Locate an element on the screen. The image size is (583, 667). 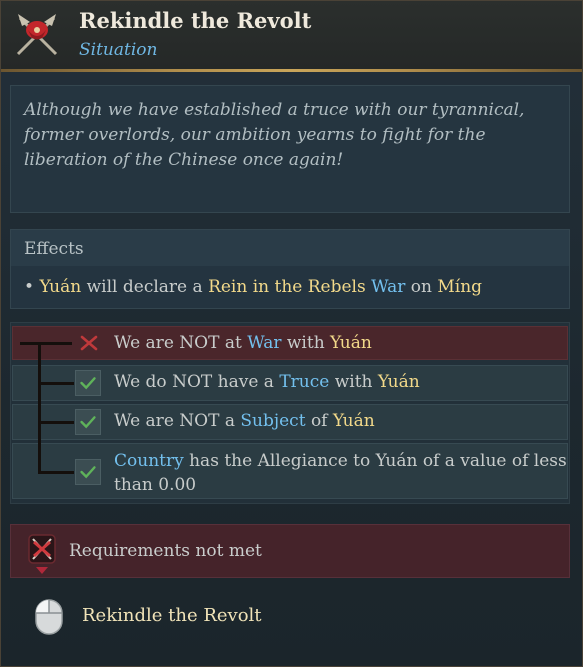
rebel-flag-emblem-icon is located at coordinates (37, 35).